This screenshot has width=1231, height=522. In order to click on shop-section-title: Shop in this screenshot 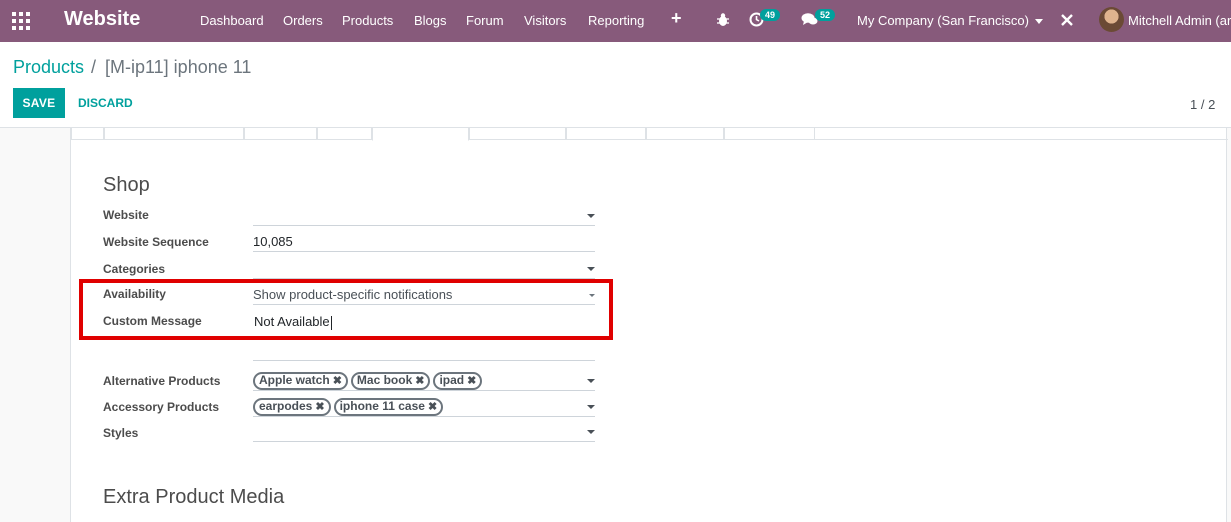, I will do `click(126, 185)`.